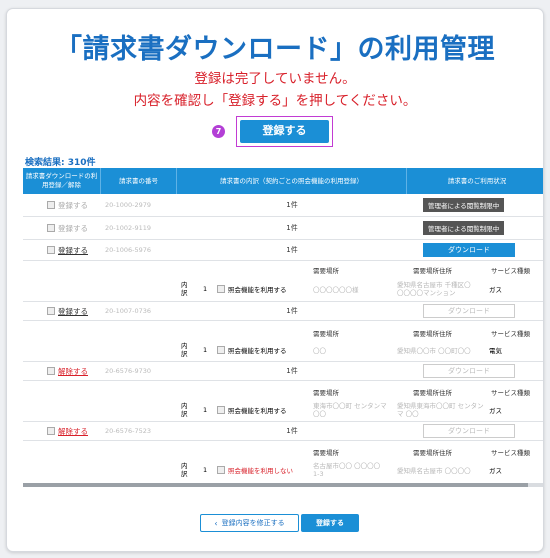 This screenshot has width=550, height=558. What do you see at coordinates (128, 205) in the screenshot?
I see `bill-number: 20-1000-2979` at bounding box center [128, 205].